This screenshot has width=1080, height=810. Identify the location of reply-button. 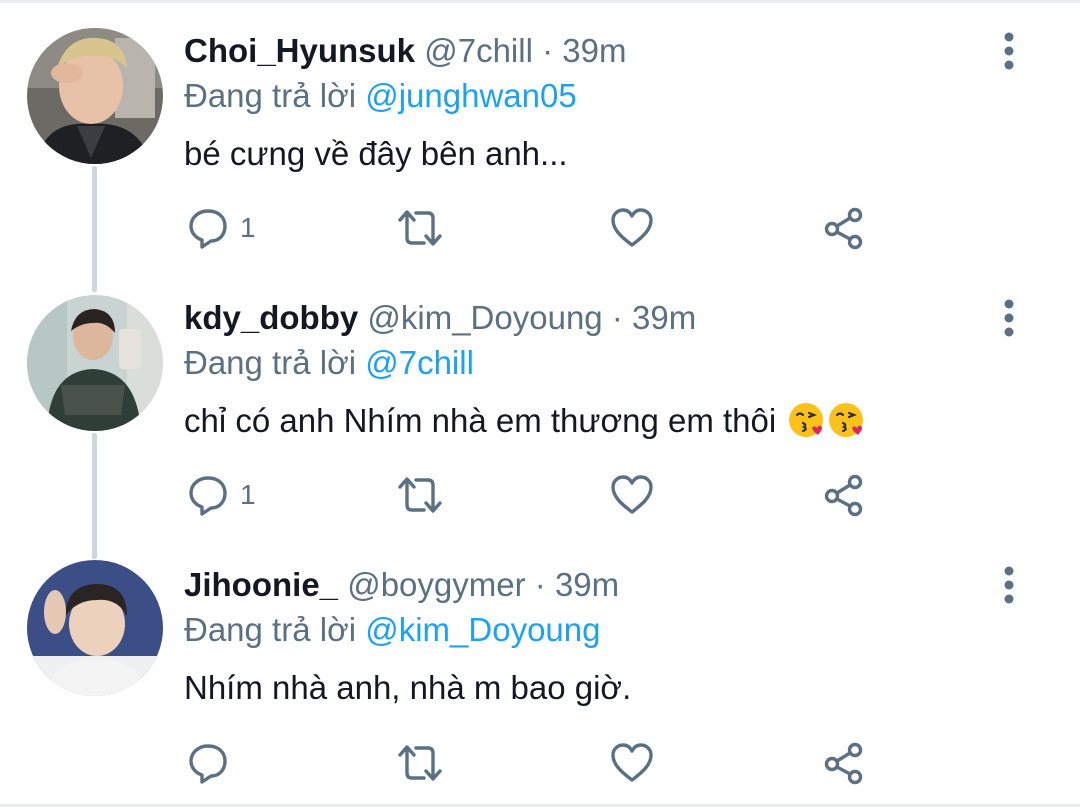
(213, 763).